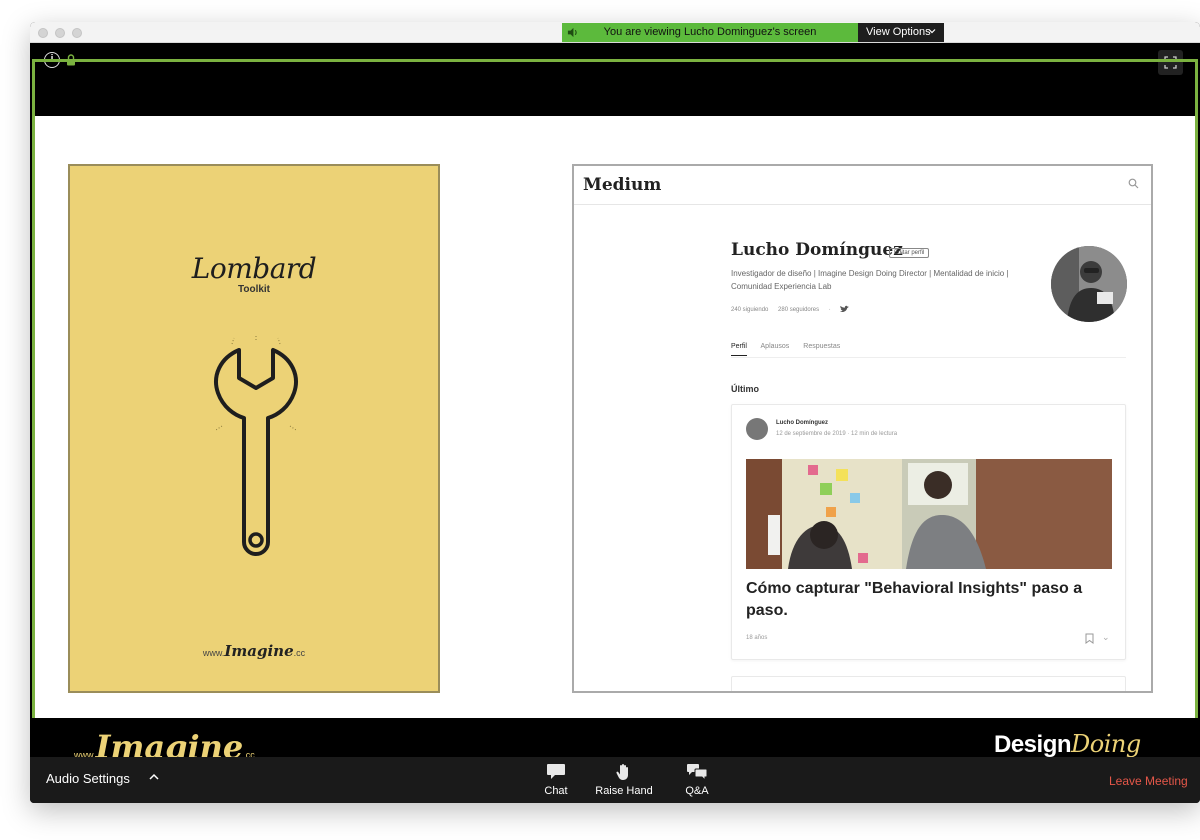 The height and width of the screenshot is (840, 1200). What do you see at coordinates (77, 33) in the screenshot?
I see `zoom-window-button` at bounding box center [77, 33].